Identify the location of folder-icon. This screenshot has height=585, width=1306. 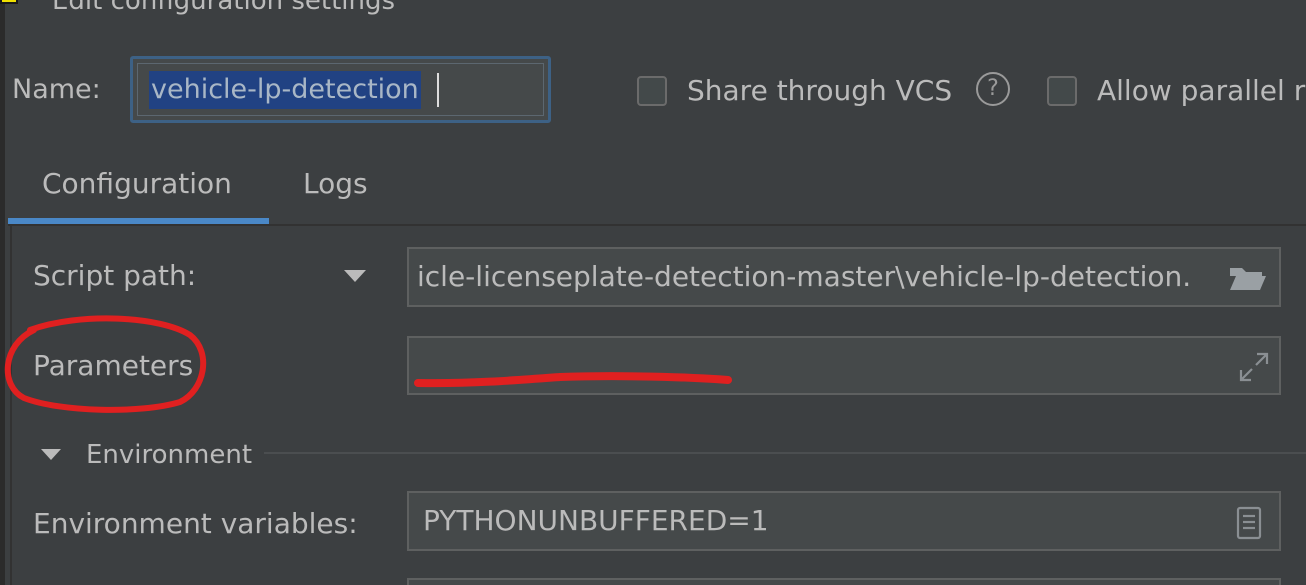
(1248, 279).